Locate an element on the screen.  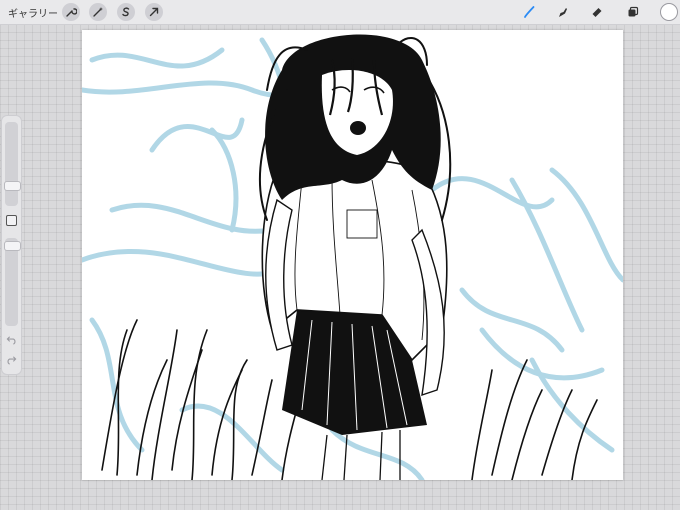
brush-size-slider is located at coordinates (12, 164).